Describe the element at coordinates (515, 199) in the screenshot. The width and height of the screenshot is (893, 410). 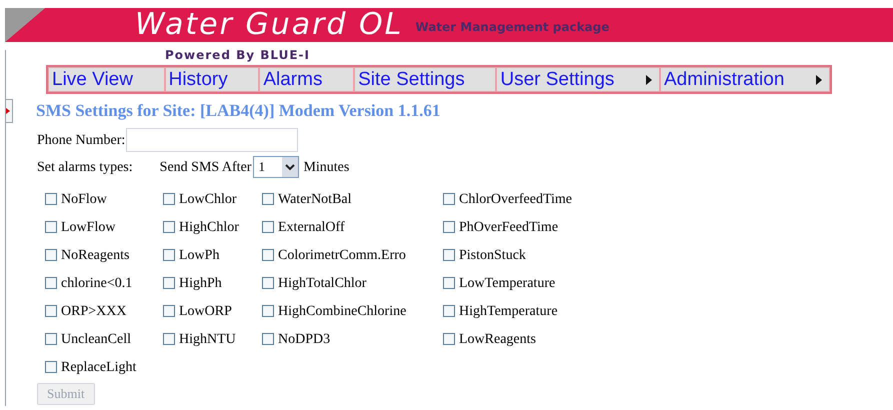
I see `alarm-label: ChlorOverfeedTime` at that location.